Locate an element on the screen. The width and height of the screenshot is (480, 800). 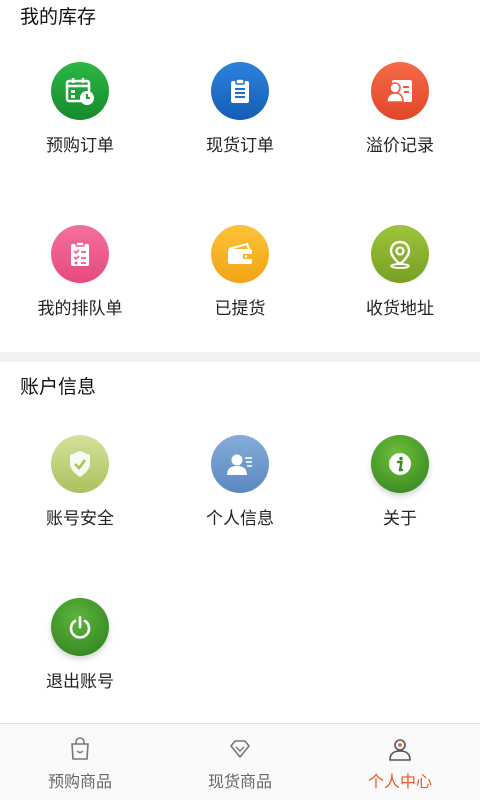
premium-records-button: 溢价记录 is located at coordinates (400, 109).